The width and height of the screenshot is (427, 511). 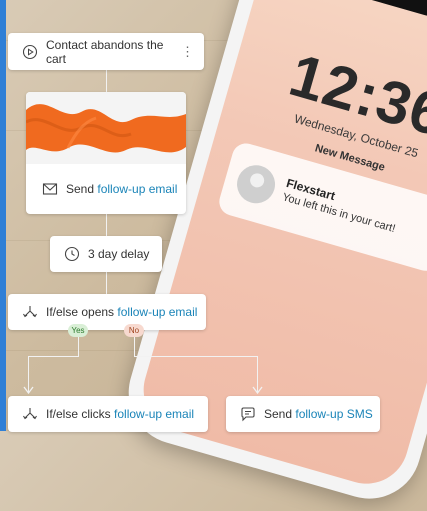 What do you see at coordinates (248, 414) in the screenshot?
I see `chat-icon` at bounding box center [248, 414].